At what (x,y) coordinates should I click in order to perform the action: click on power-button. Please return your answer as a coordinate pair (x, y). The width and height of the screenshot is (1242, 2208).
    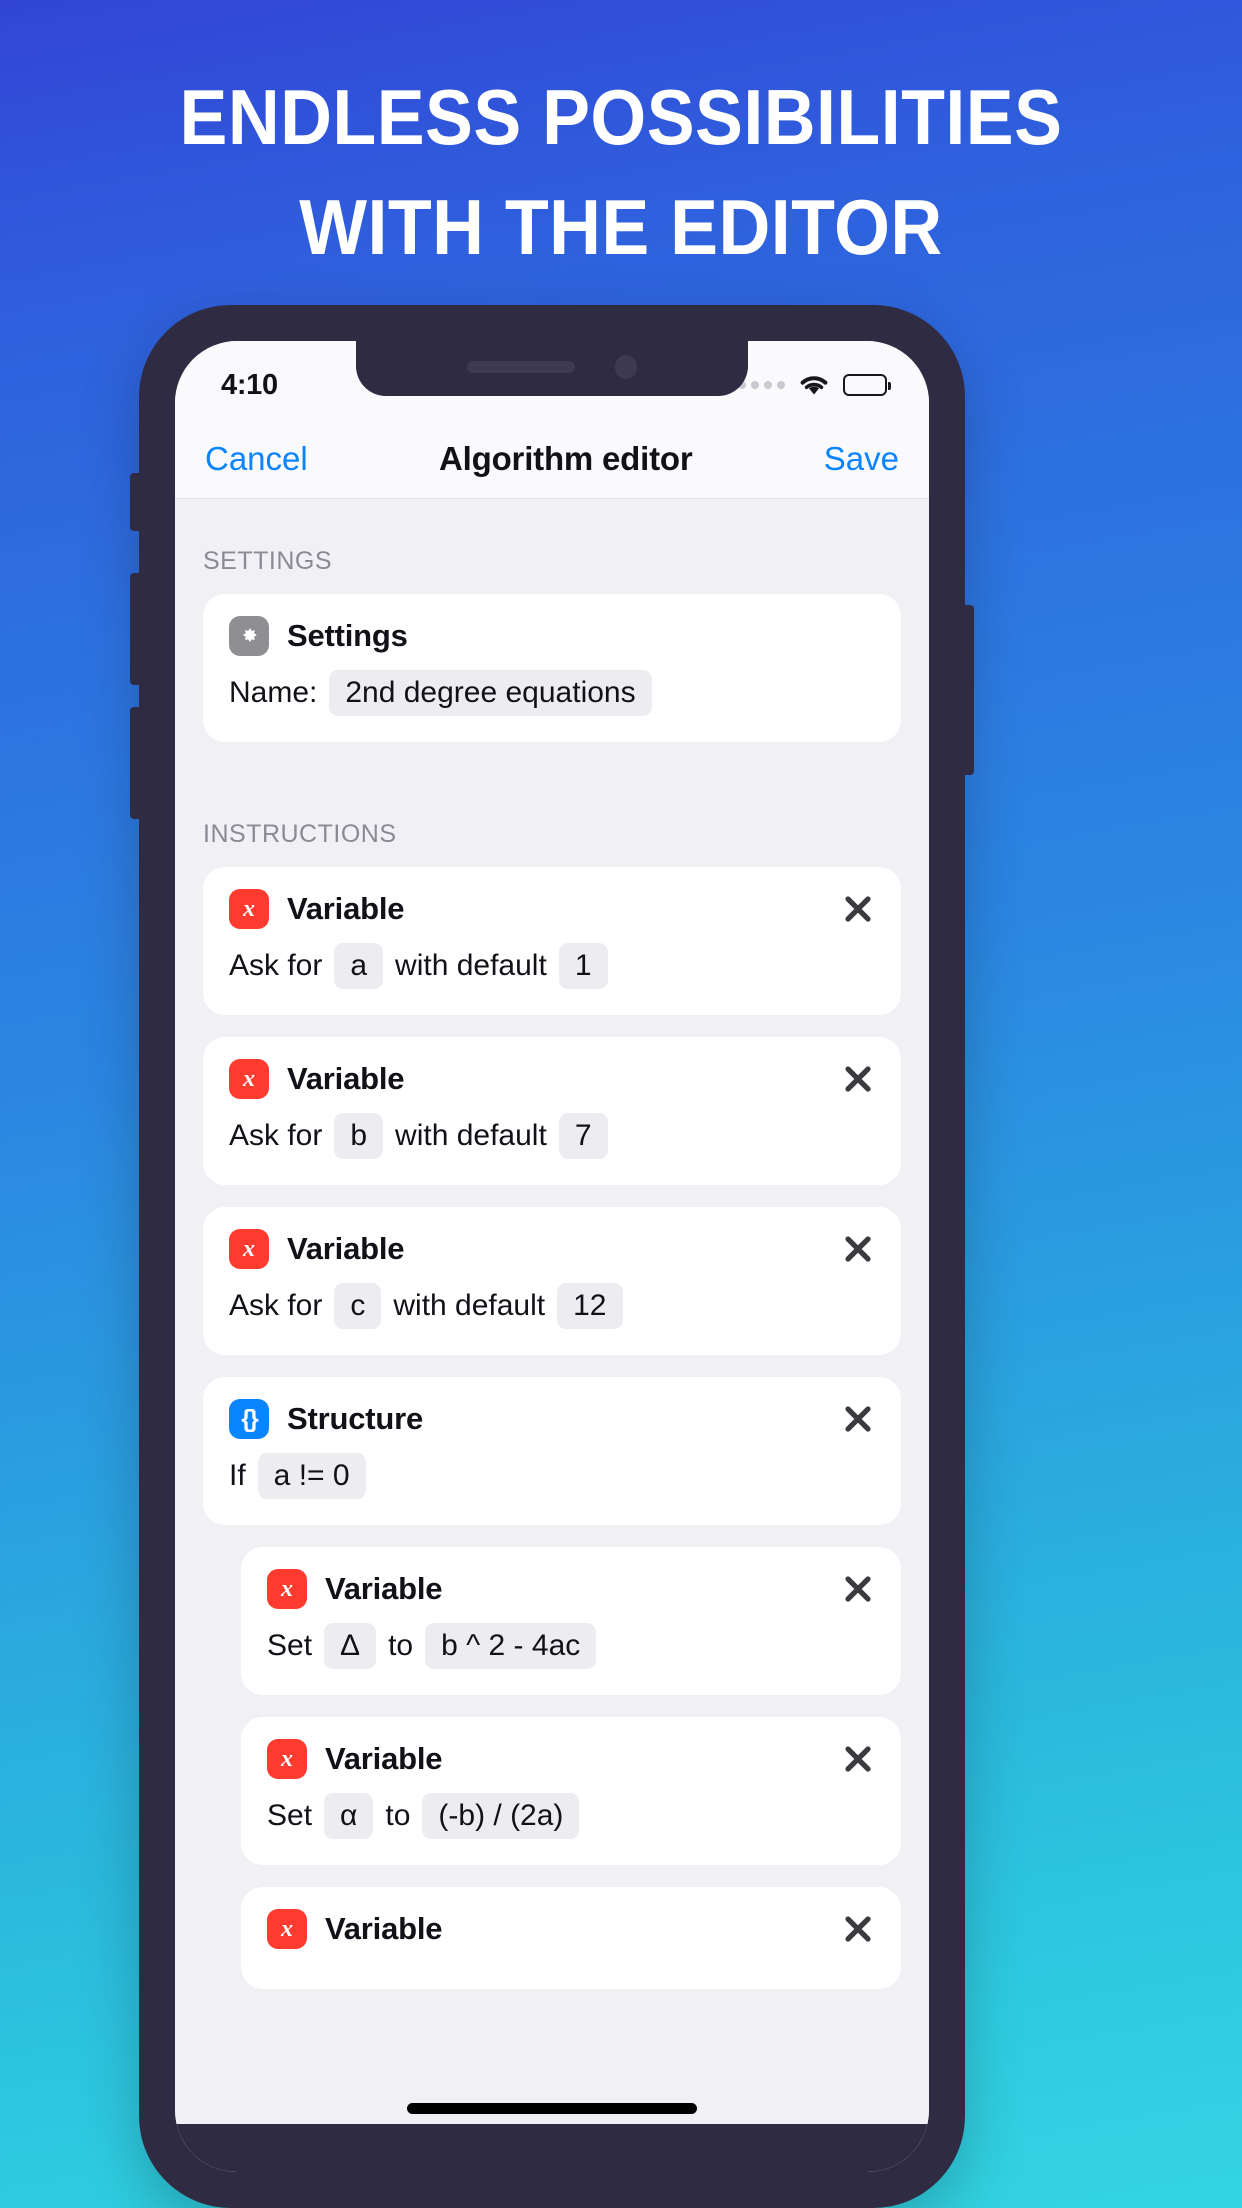
    Looking at the image, I should click on (968, 690).